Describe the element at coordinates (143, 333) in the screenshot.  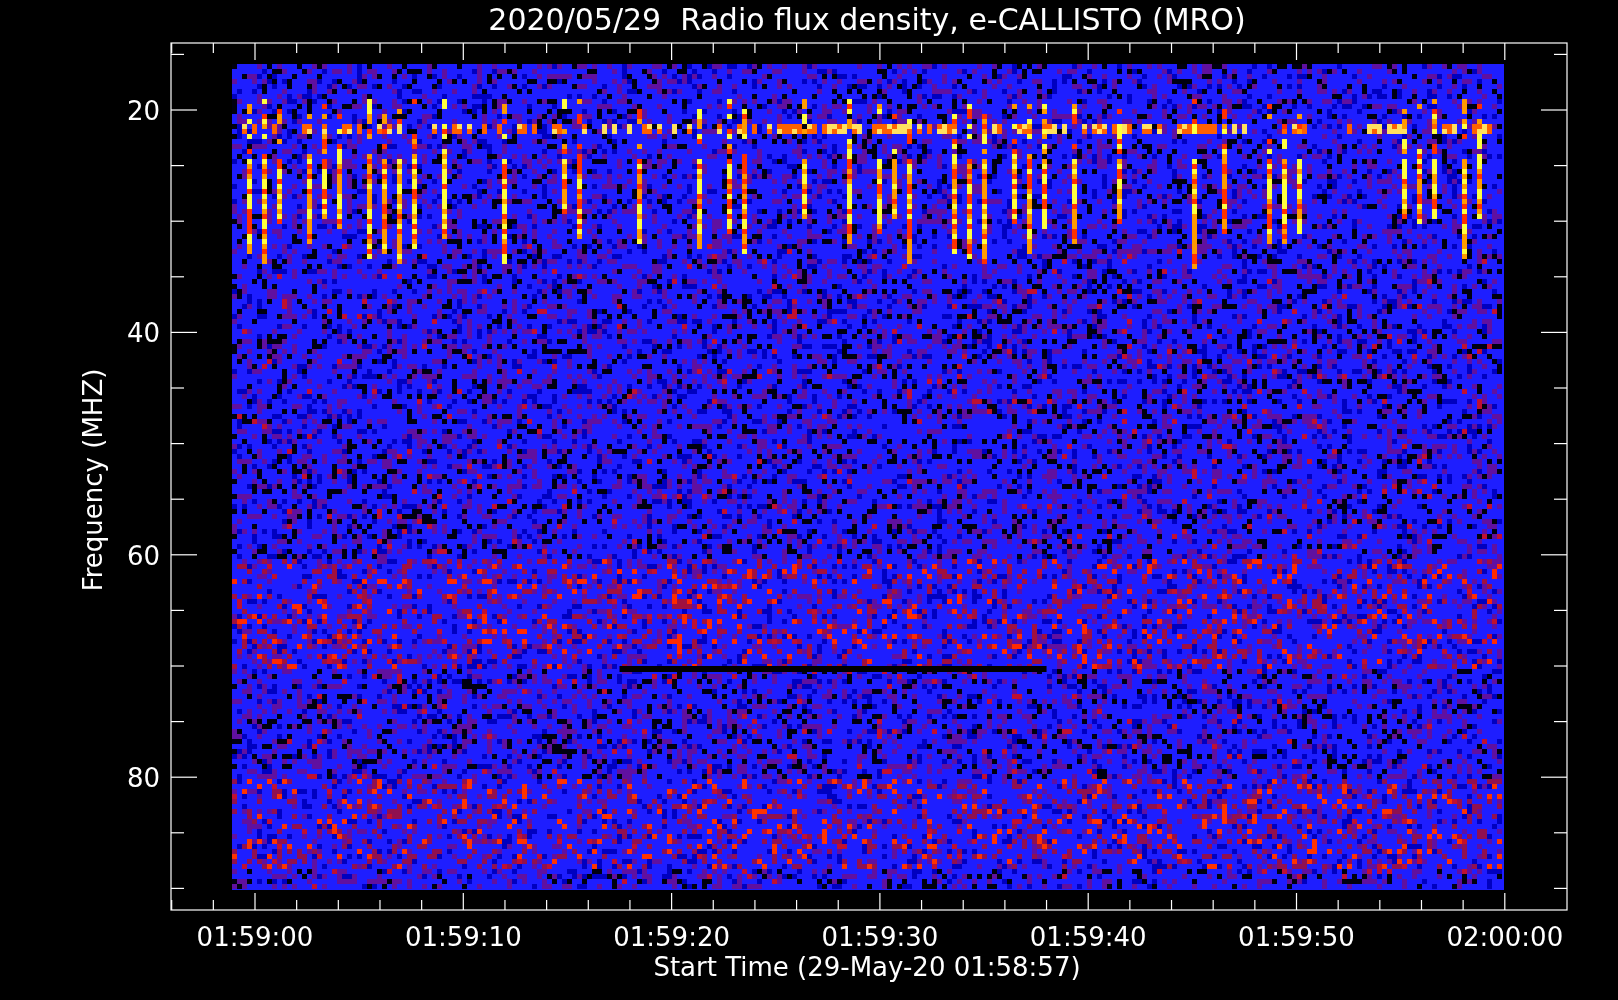
I see `y-tick-label: 40` at that location.